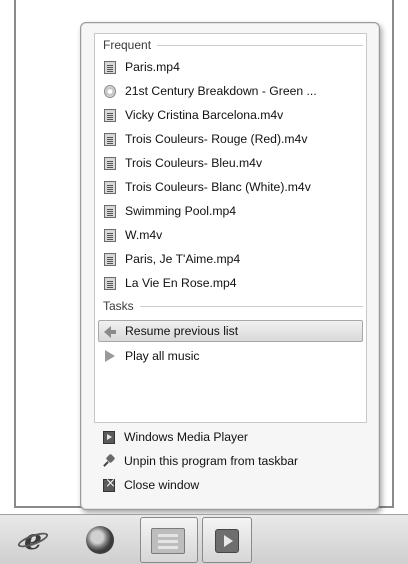 The width and height of the screenshot is (408, 564). I want to click on item-label: Trois Couleurs- Blanc (White).m4v, so click(218, 187).